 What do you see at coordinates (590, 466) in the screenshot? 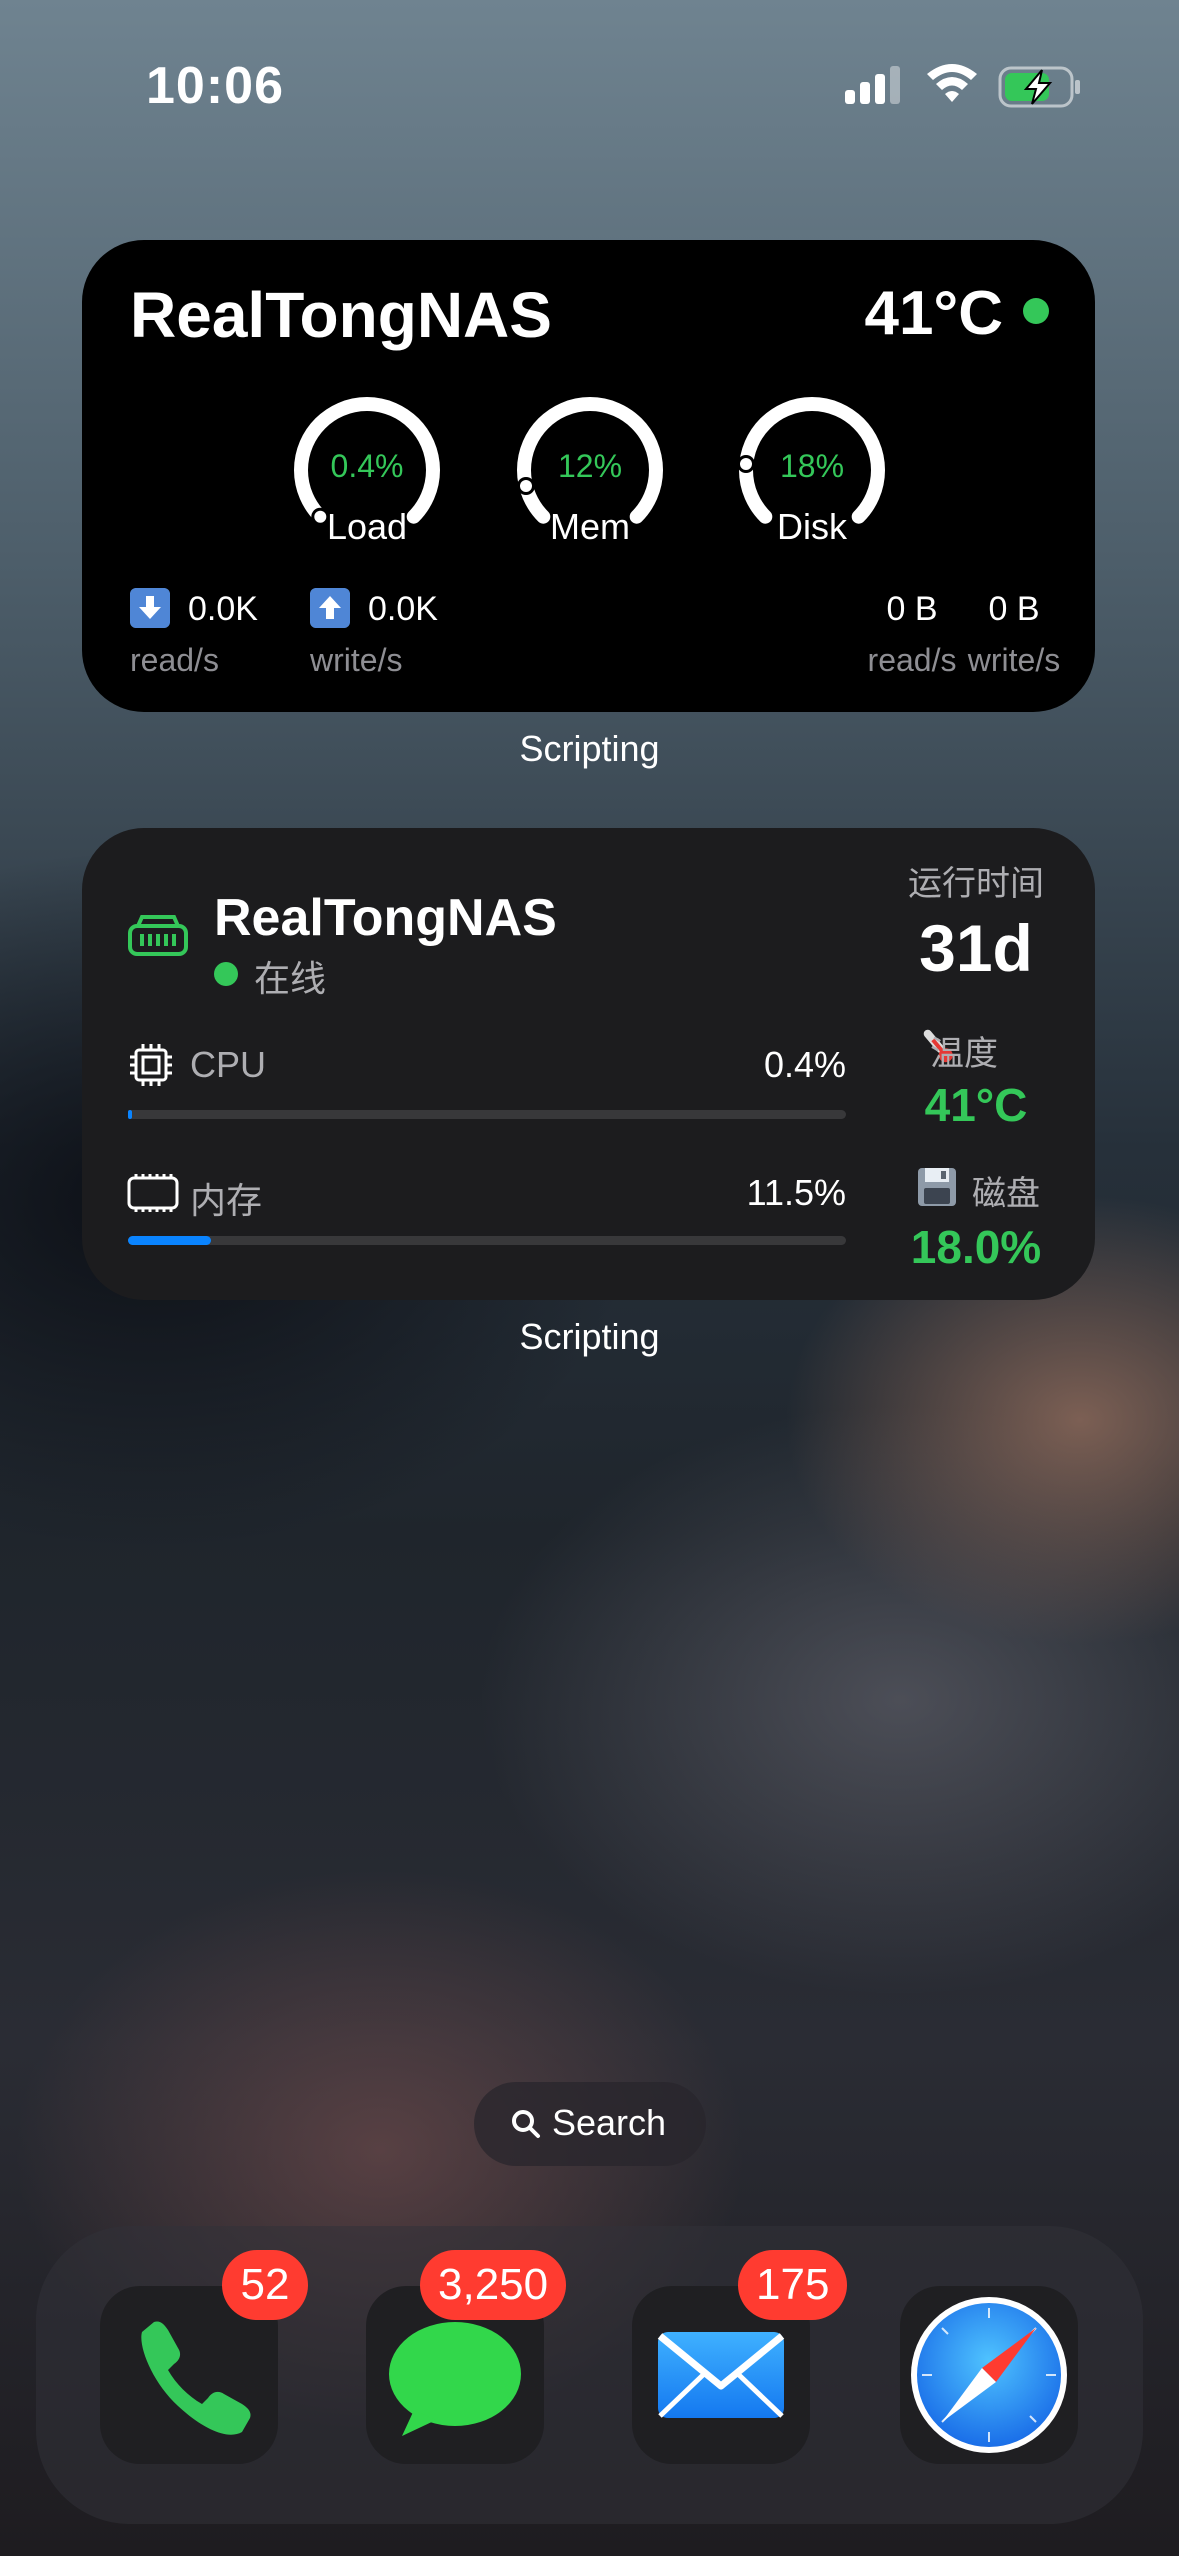
I see `mem-value: 12%` at bounding box center [590, 466].